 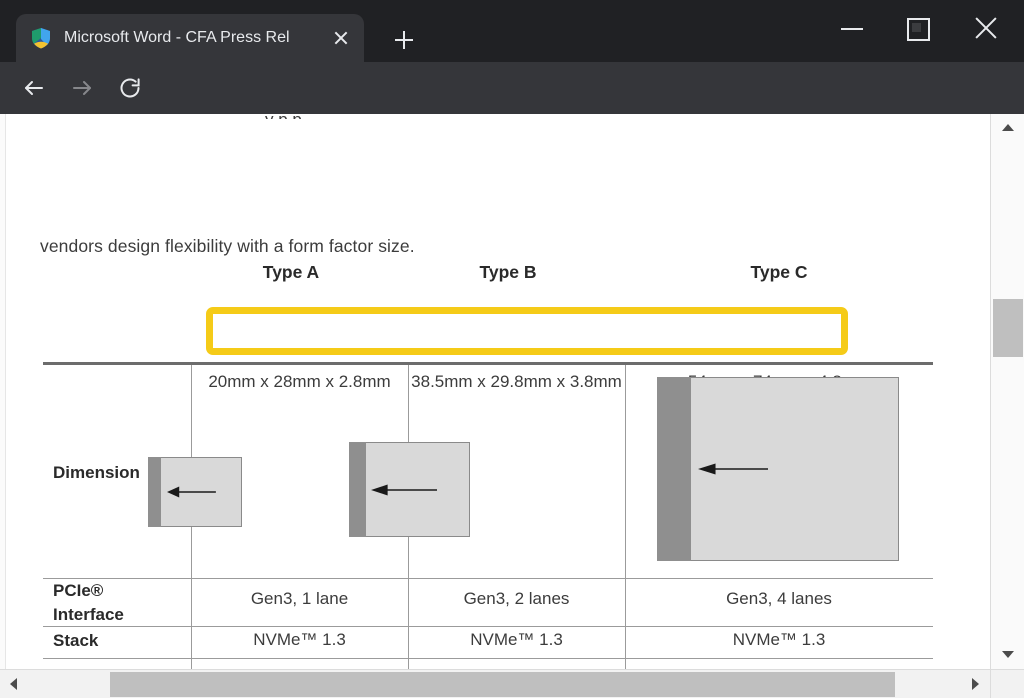 I want to click on vertical-scrollbar-thumb, so click(x=1008, y=328).